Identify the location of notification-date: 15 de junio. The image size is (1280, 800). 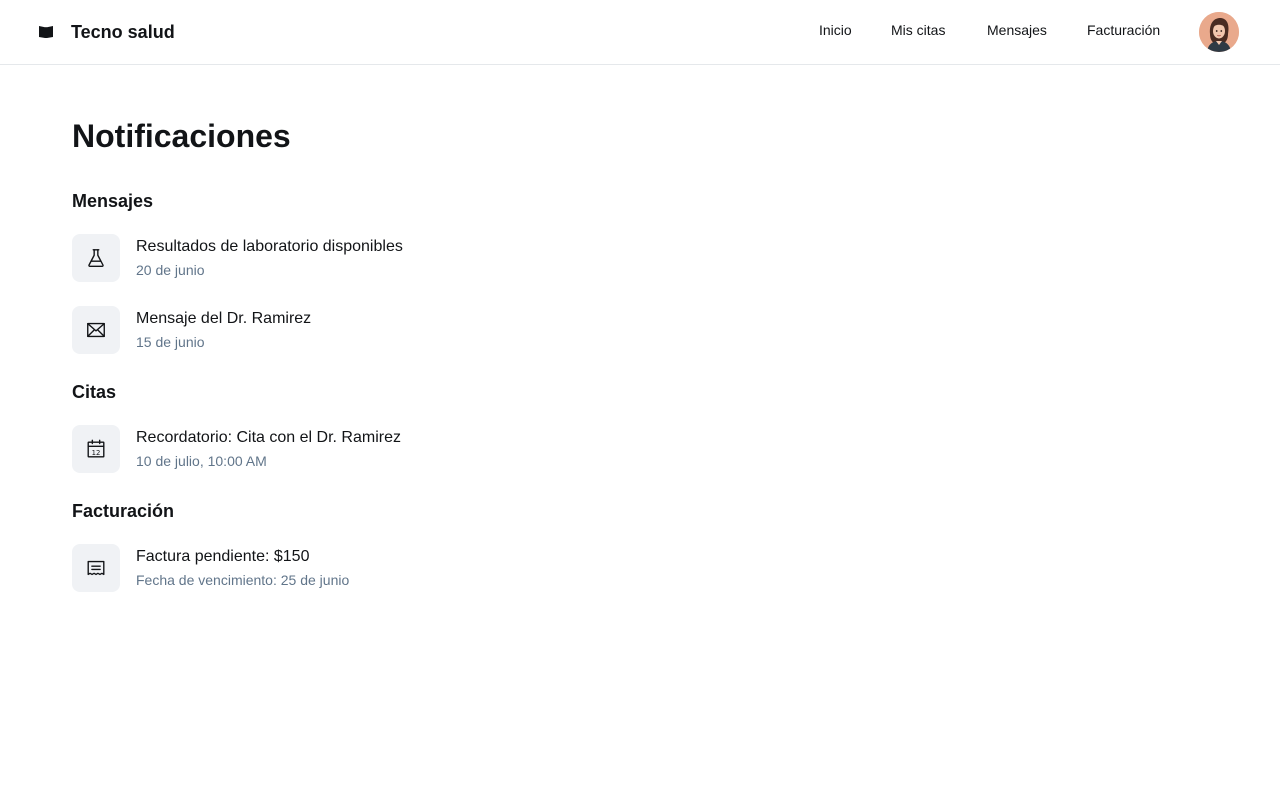
(170, 342).